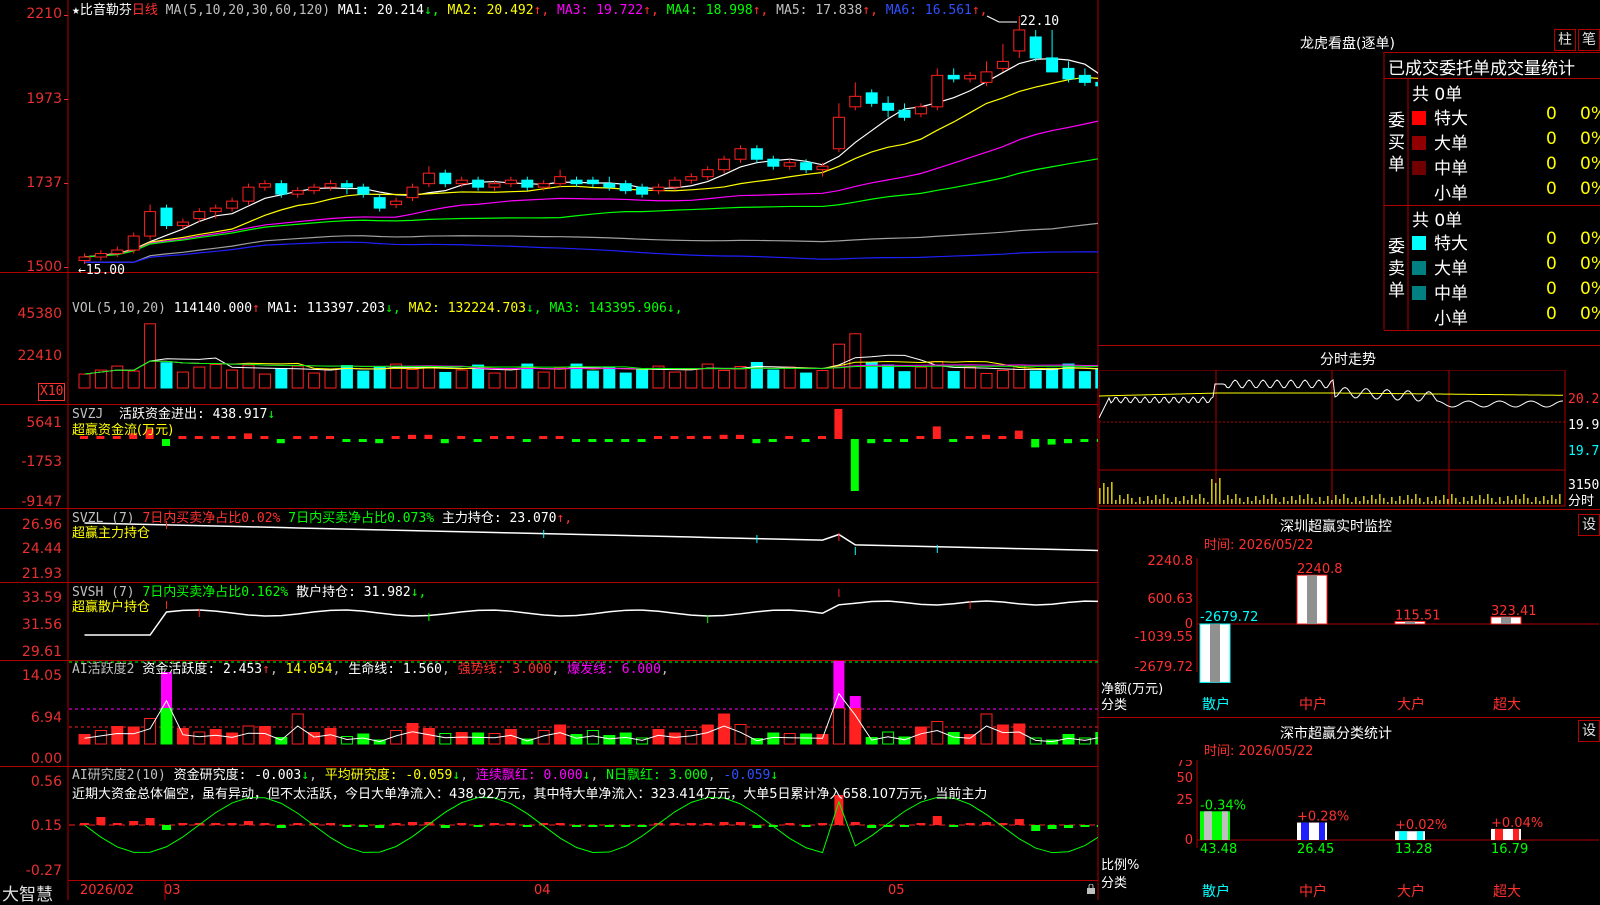 This screenshot has width=1600, height=905. What do you see at coordinates (1091, 889) in the screenshot?
I see `lock-icon` at bounding box center [1091, 889].